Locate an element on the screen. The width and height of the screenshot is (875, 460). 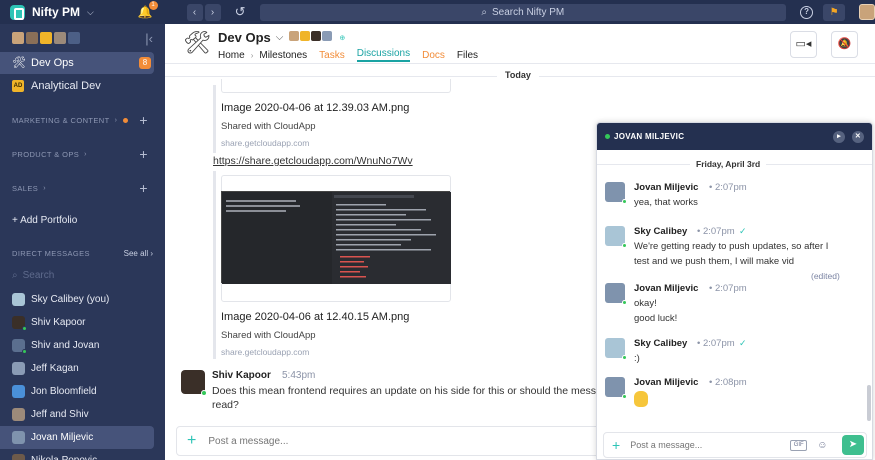
message-text: good luck! is located at coordinates (656, 318).